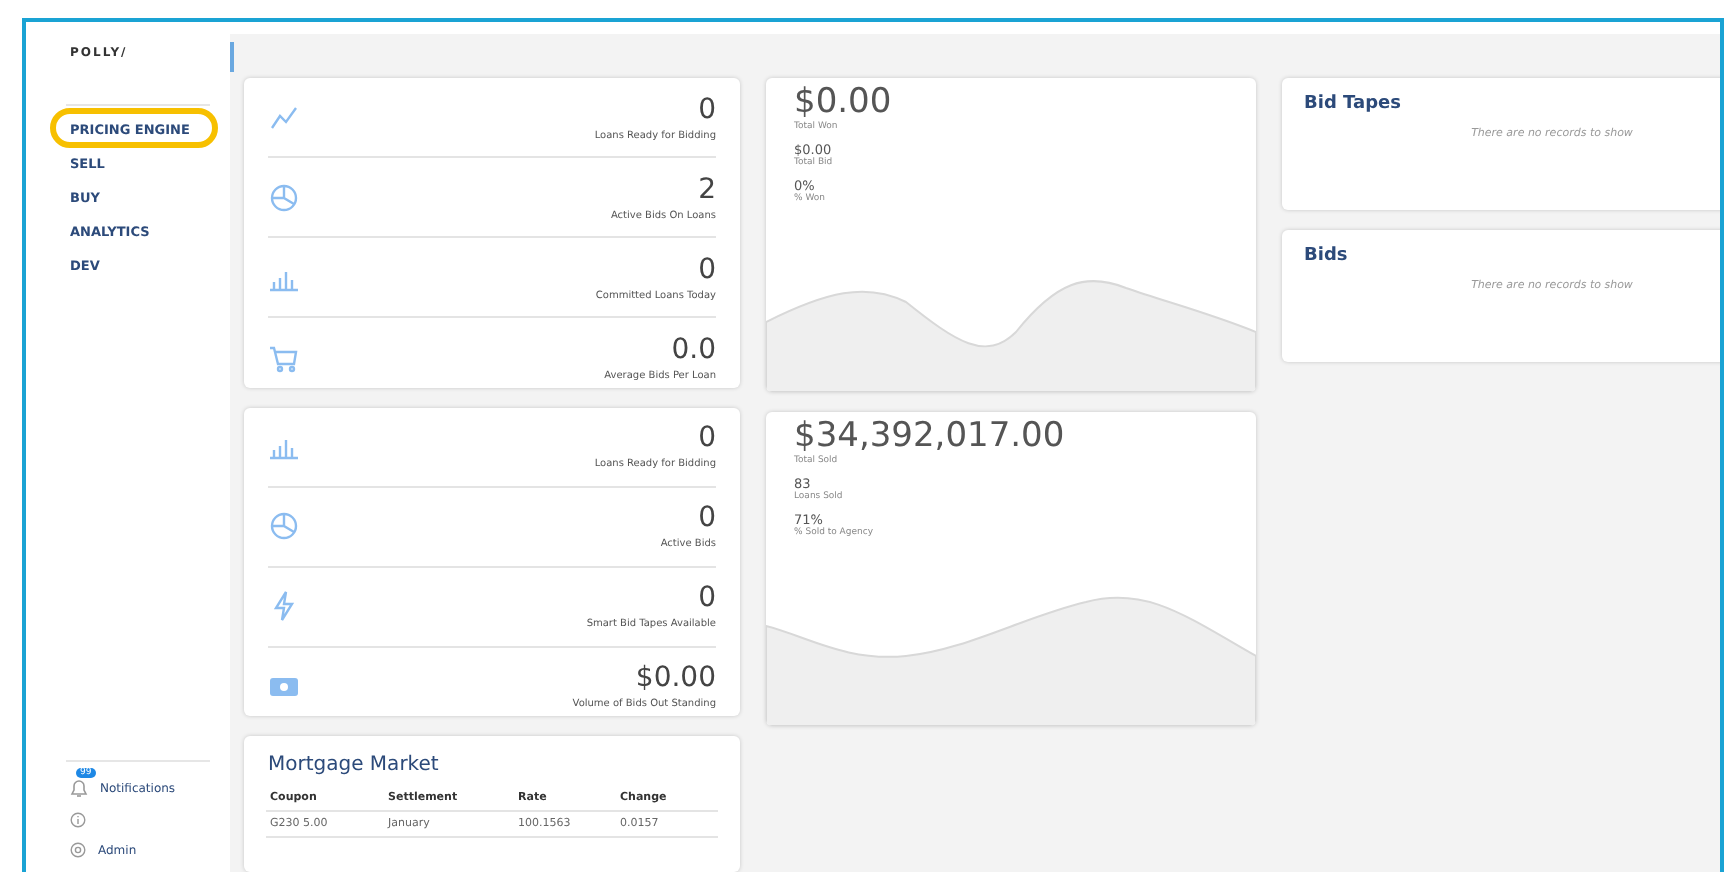 This screenshot has width=1732, height=872. What do you see at coordinates (1326, 255) in the screenshot?
I see `panel-title: Bids` at bounding box center [1326, 255].